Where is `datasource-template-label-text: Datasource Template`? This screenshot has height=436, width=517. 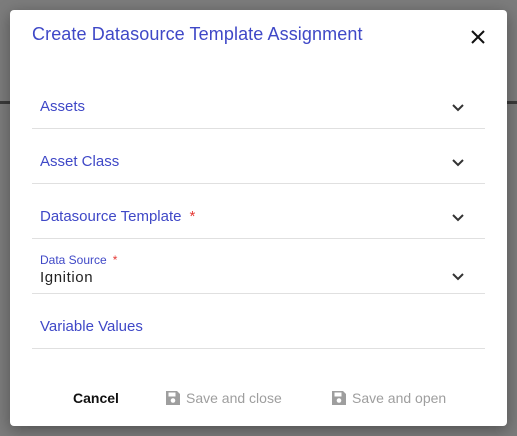 datasource-template-label-text: Datasource Template is located at coordinates (111, 216).